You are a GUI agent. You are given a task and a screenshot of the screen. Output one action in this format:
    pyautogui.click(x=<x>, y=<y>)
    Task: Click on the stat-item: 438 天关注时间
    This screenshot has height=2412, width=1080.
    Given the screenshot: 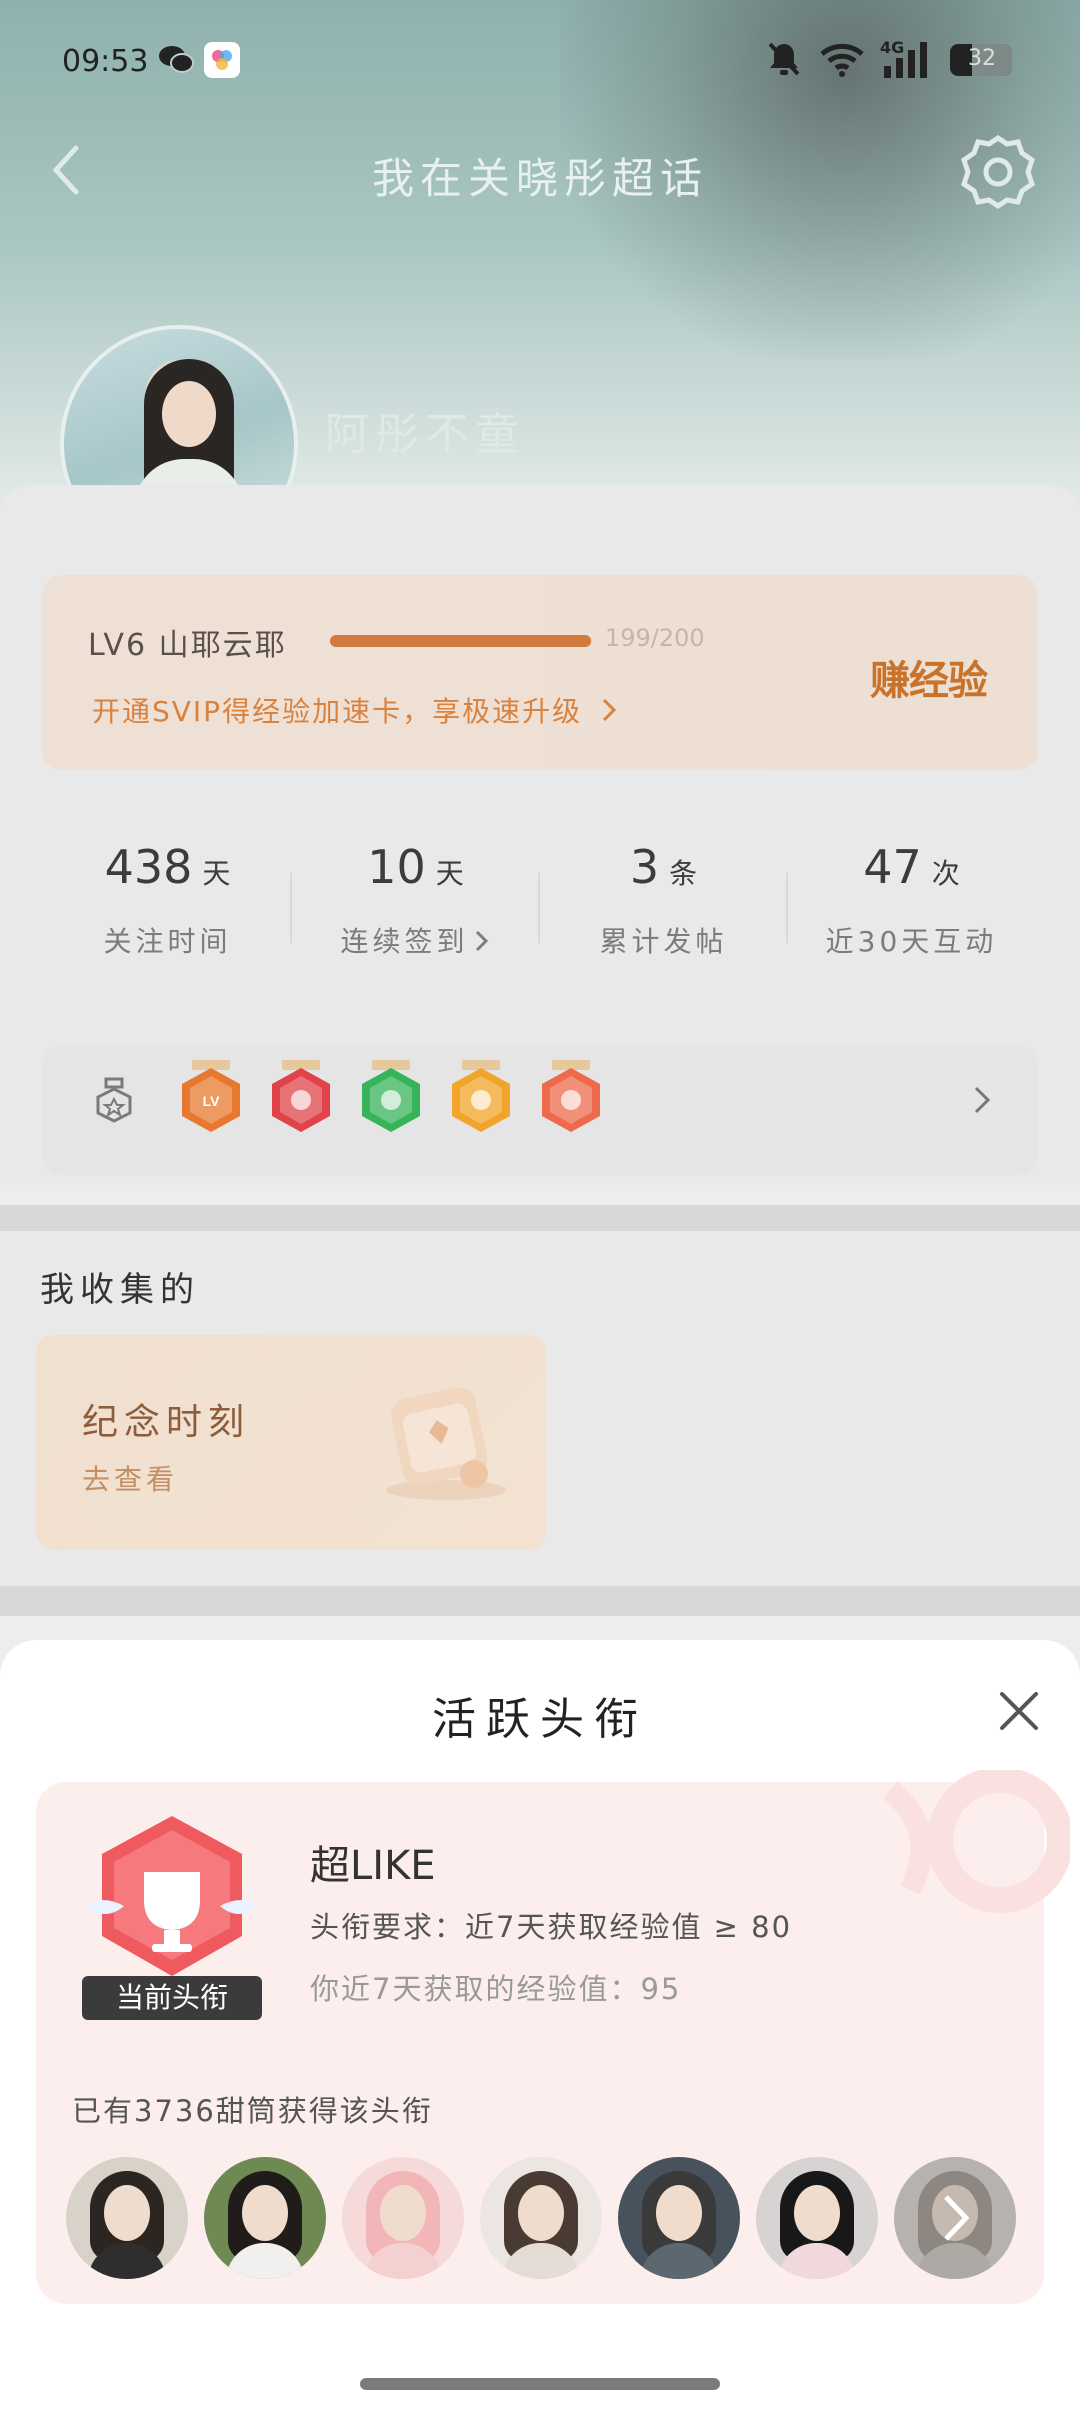 What is the action you would take?
    pyautogui.click(x=167, y=900)
    